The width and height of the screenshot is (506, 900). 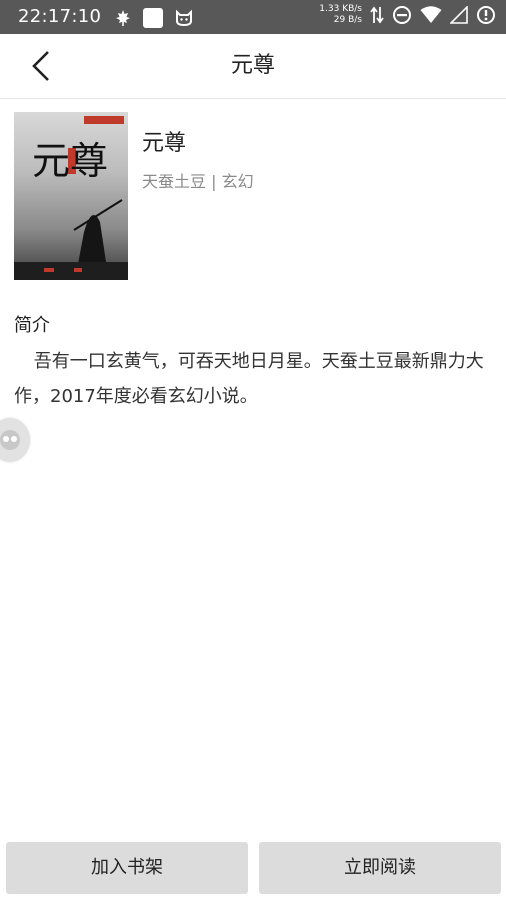 I want to click on do-not-disturb-icon, so click(x=402, y=15).